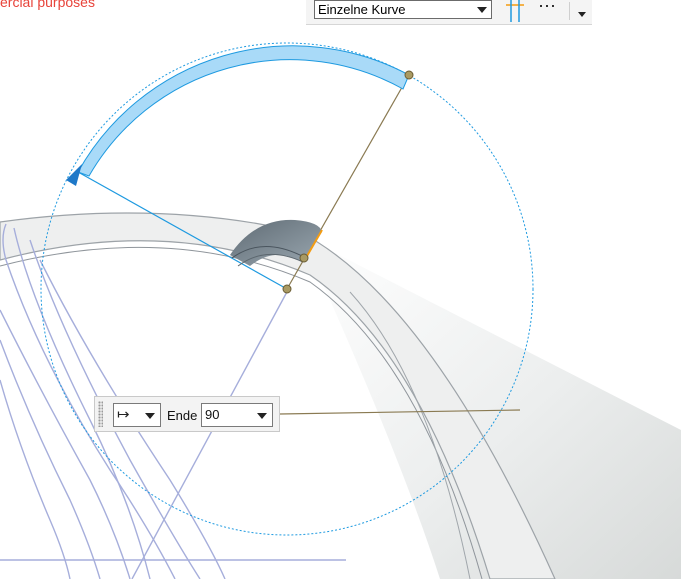  I want to click on end-handle-point, so click(409, 75).